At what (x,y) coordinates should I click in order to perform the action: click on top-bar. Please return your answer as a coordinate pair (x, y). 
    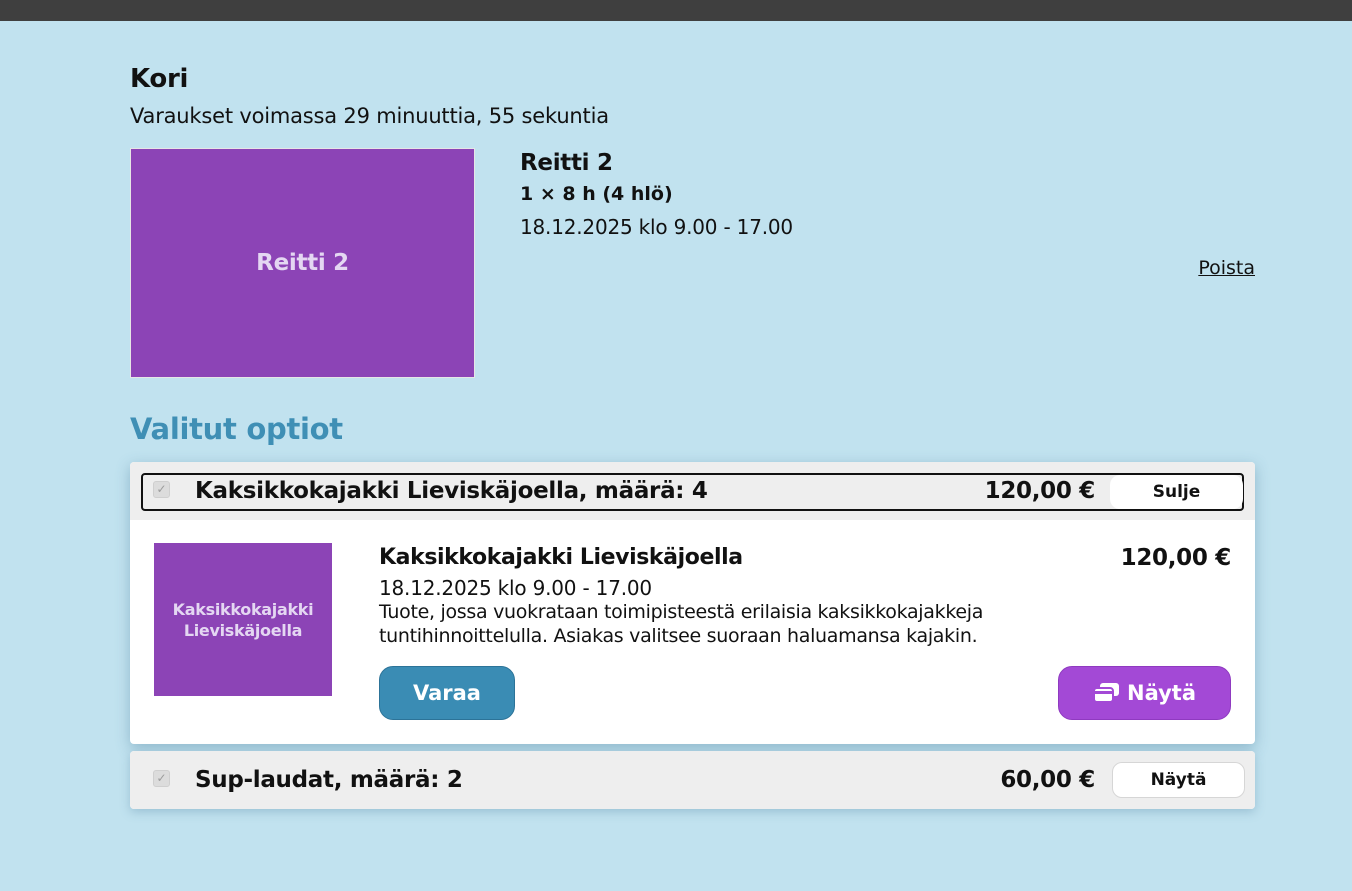
    Looking at the image, I should click on (676, 10).